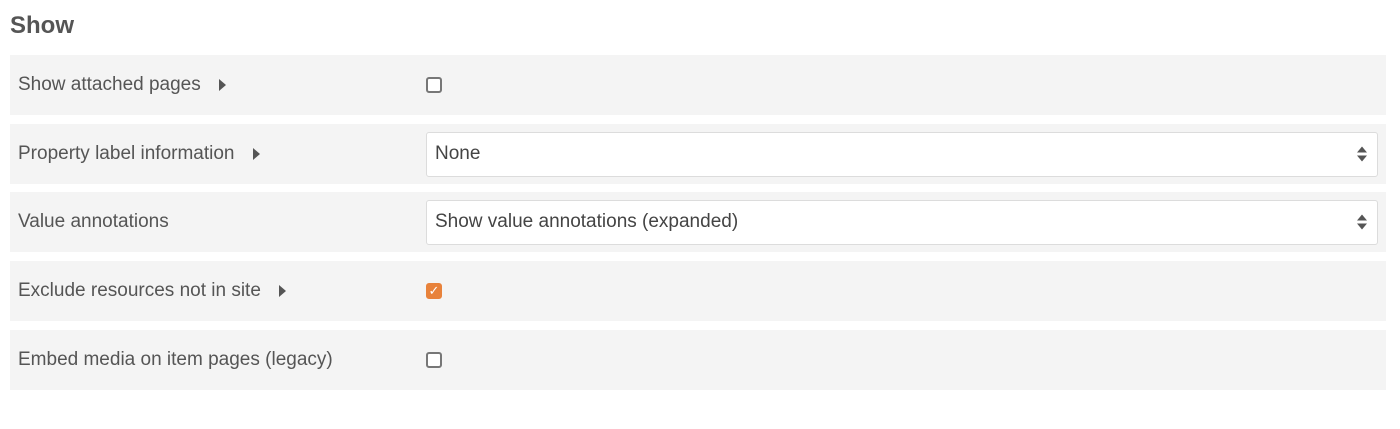  What do you see at coordinates (434, 360) in the screenshot?
I see `embed-media-checkbox` at bounding box center [434, 360].